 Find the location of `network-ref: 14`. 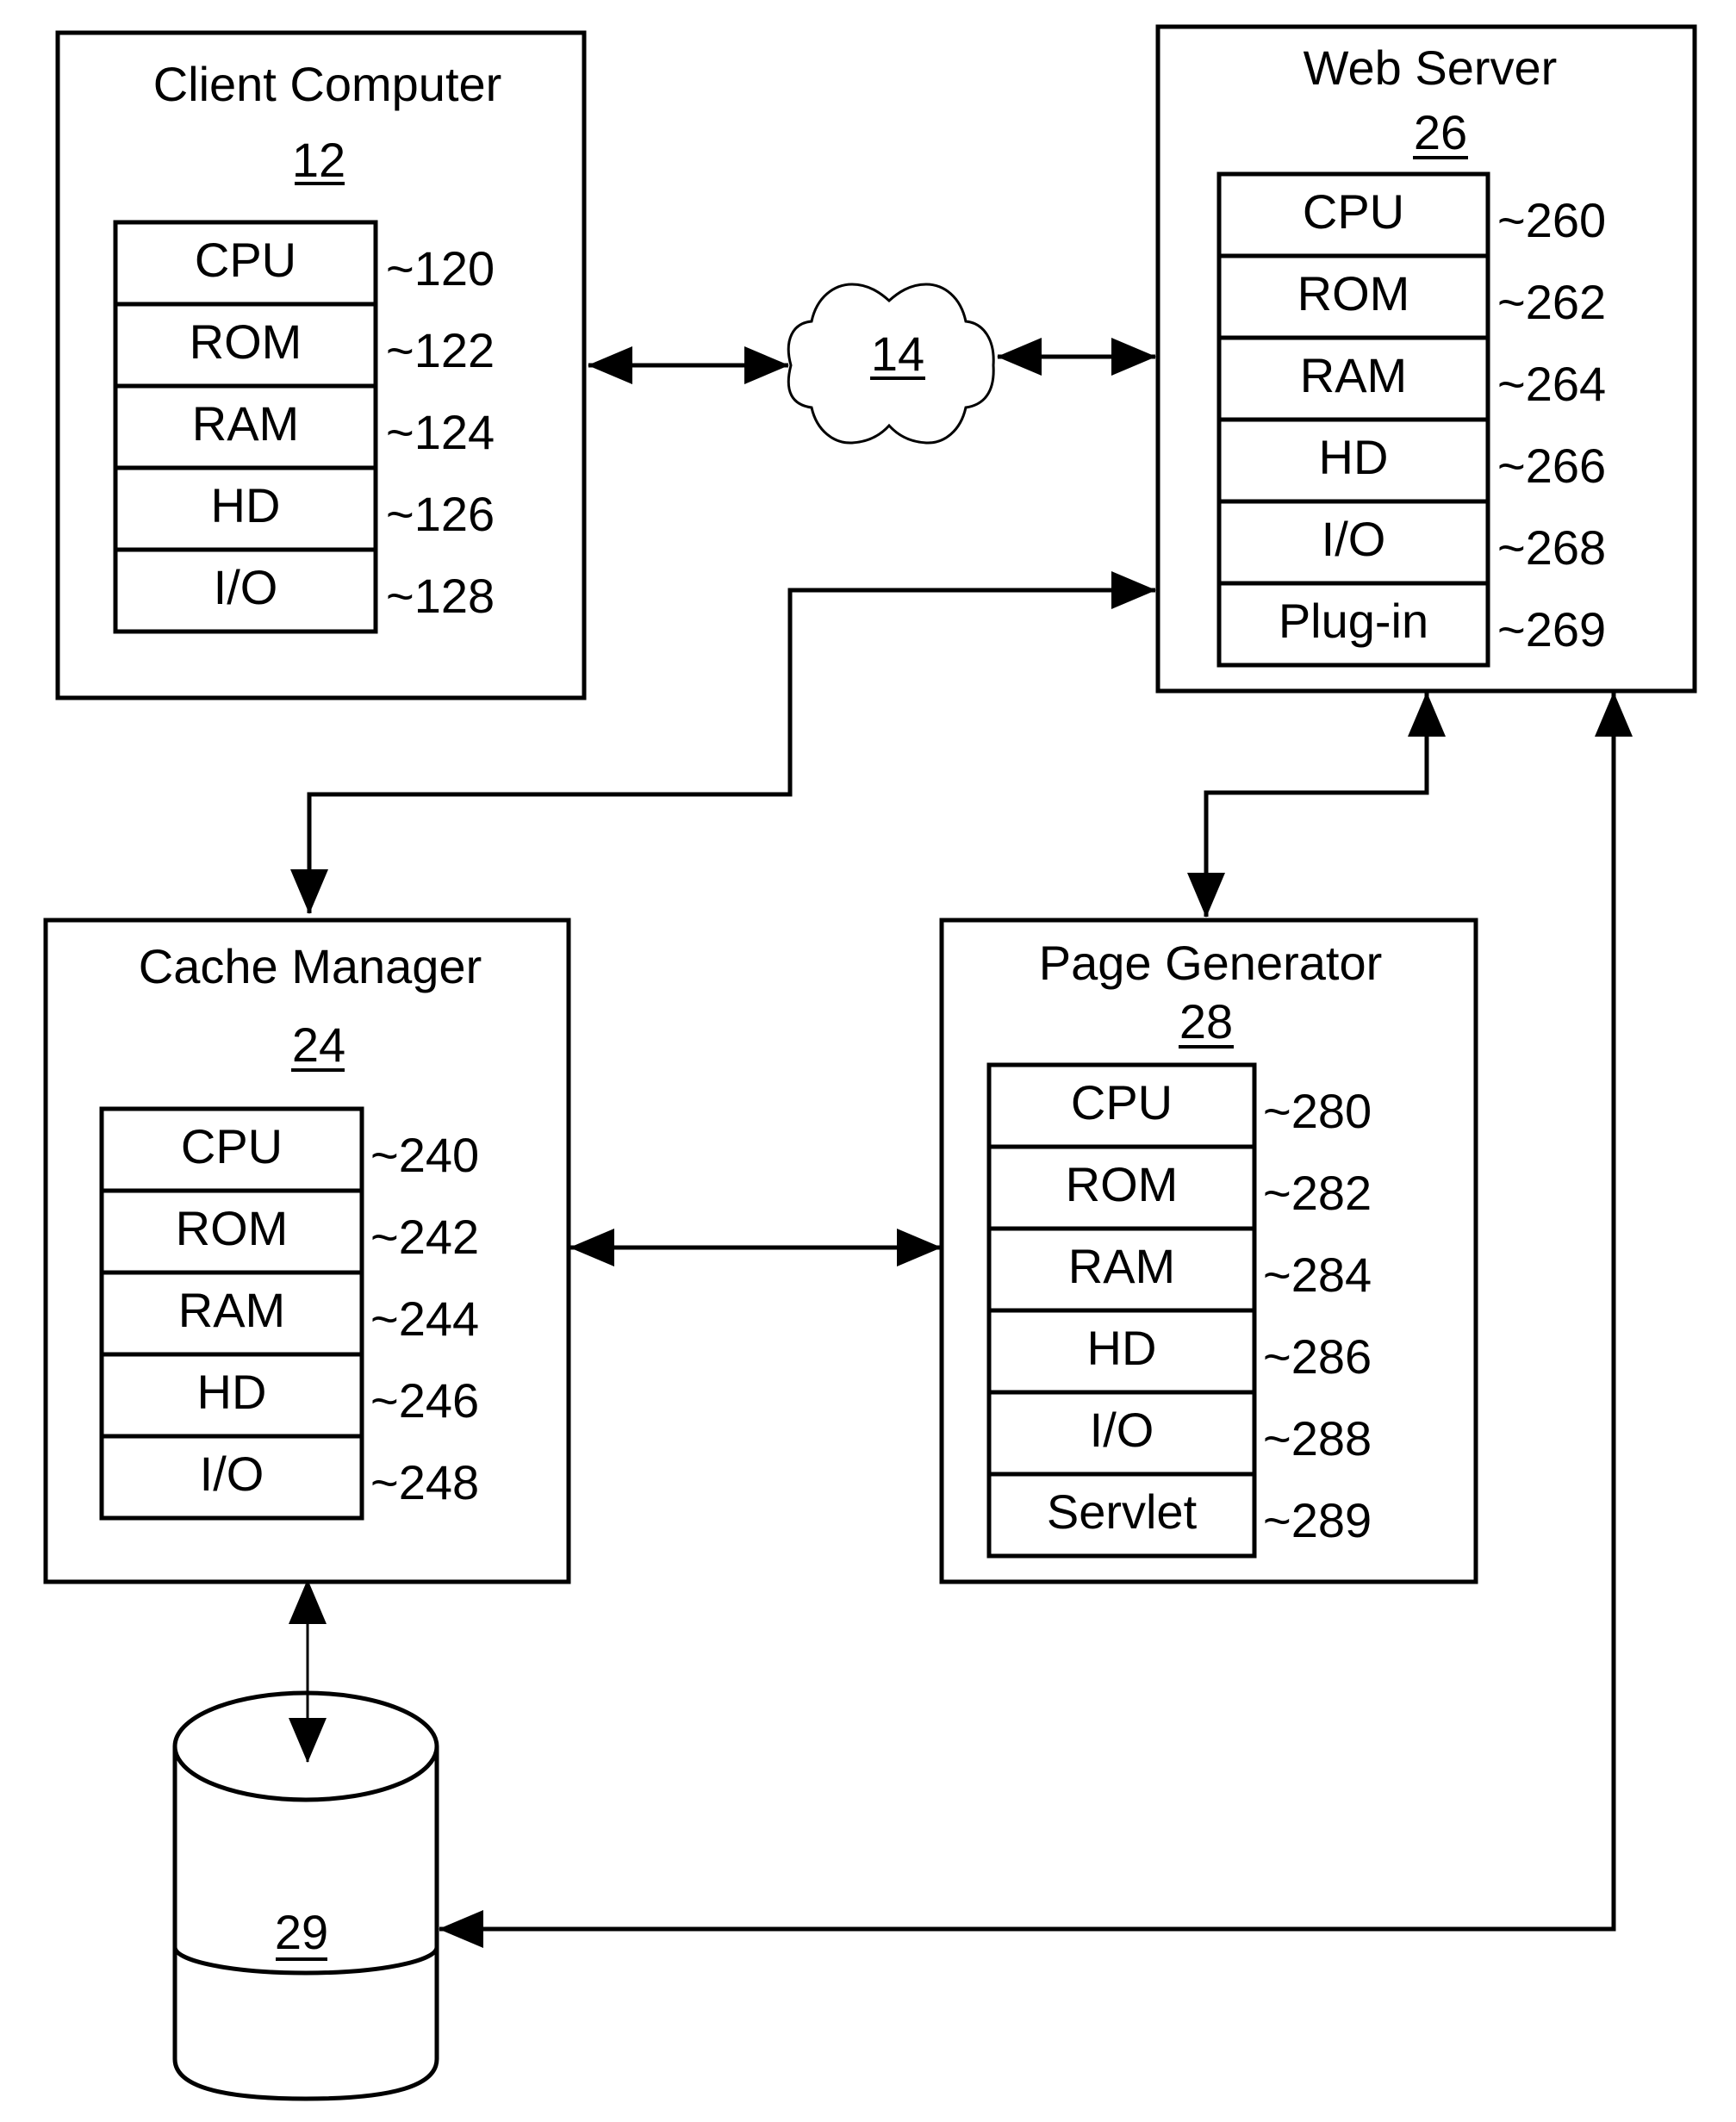

network-ref: 14 is located at coordinates (898, 354).